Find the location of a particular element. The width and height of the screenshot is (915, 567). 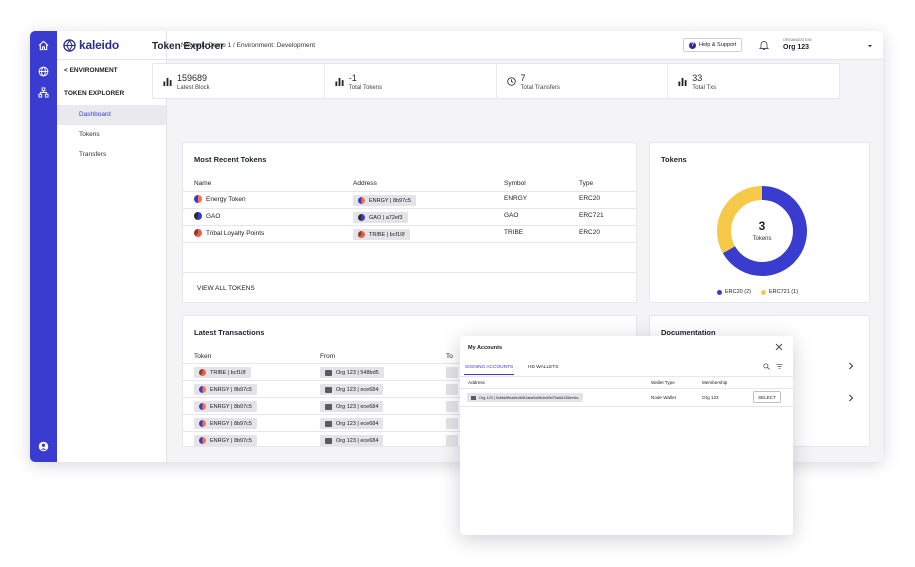

icon-rail is located at coordinates (43, 246).